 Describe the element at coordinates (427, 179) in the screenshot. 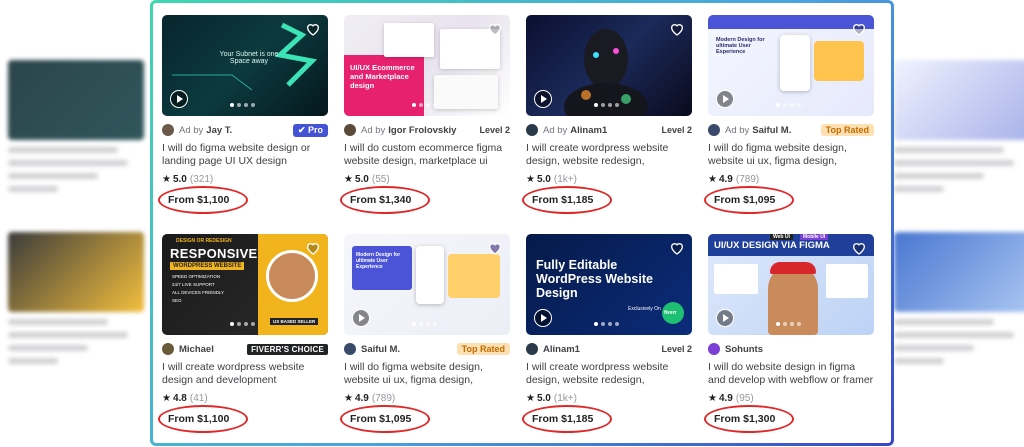

I see `rating-row: ★ 5.0 (55)` at that location.